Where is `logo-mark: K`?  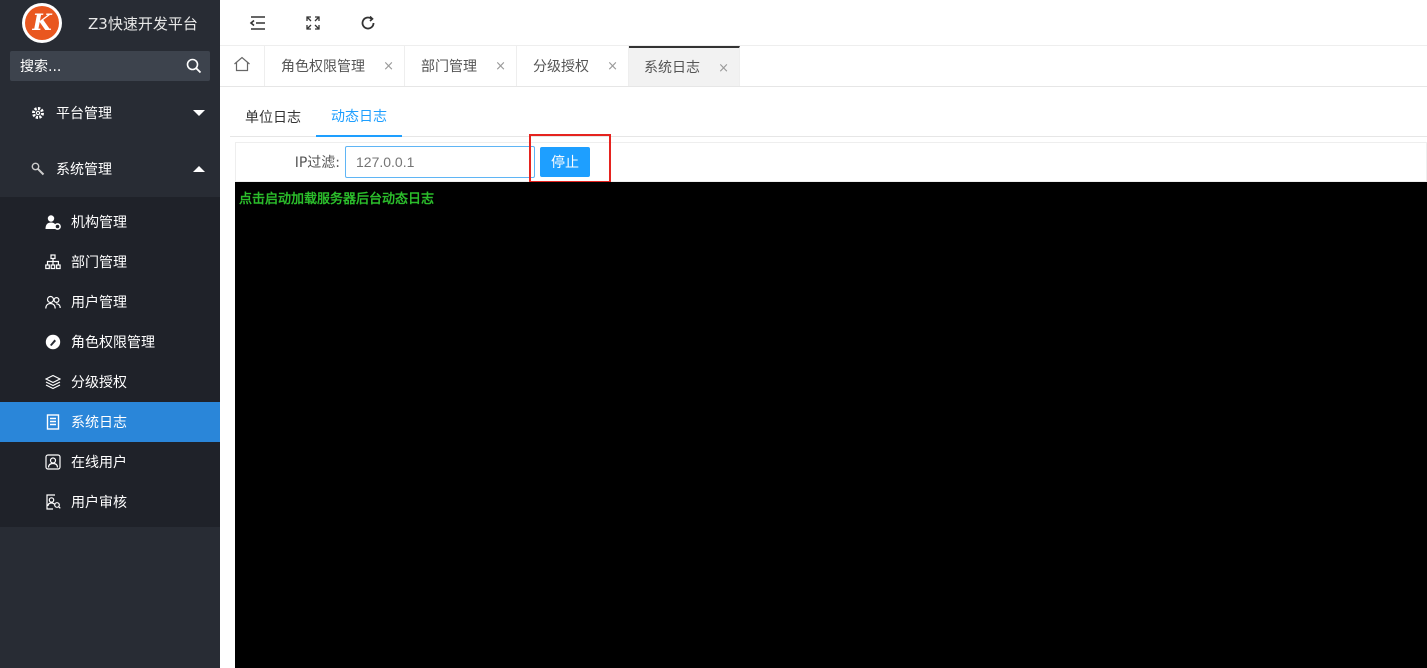
logo-mark: K is located at coordinates (42, 23).